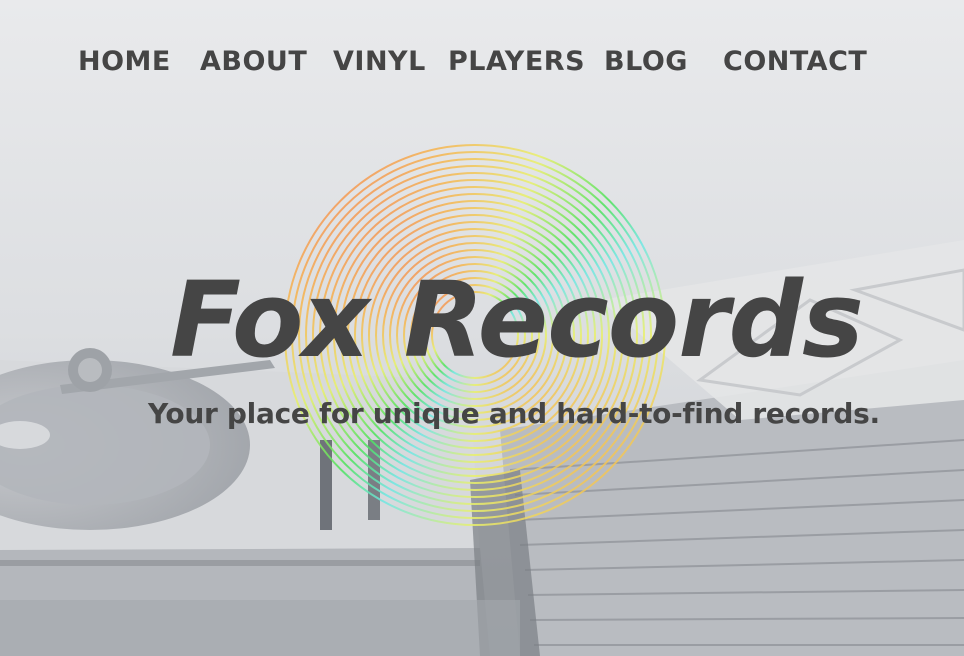 The width and height of the screenshot is (964, 656). Describe the element at coordinates (516, 62) in the screenshot. I see `nav-players: PLAYERS` at that location.